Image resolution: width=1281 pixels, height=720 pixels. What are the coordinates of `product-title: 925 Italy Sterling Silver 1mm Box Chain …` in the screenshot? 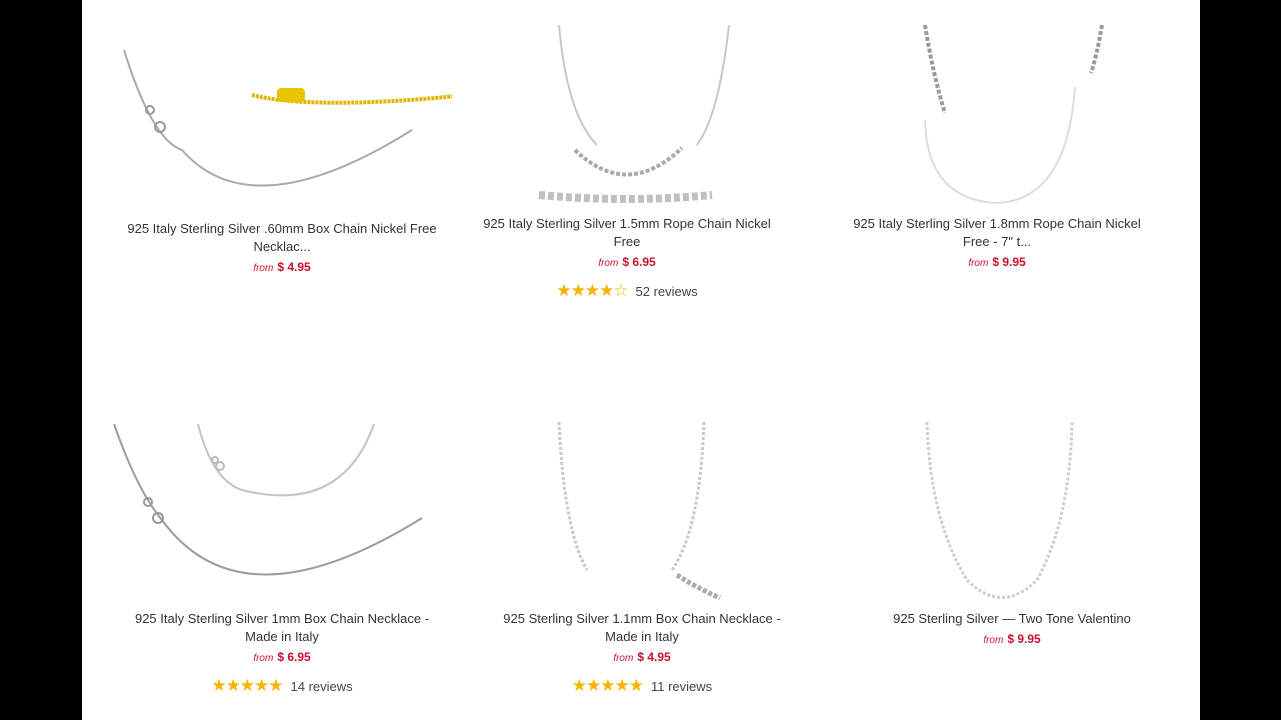 It's located at (282, 628).